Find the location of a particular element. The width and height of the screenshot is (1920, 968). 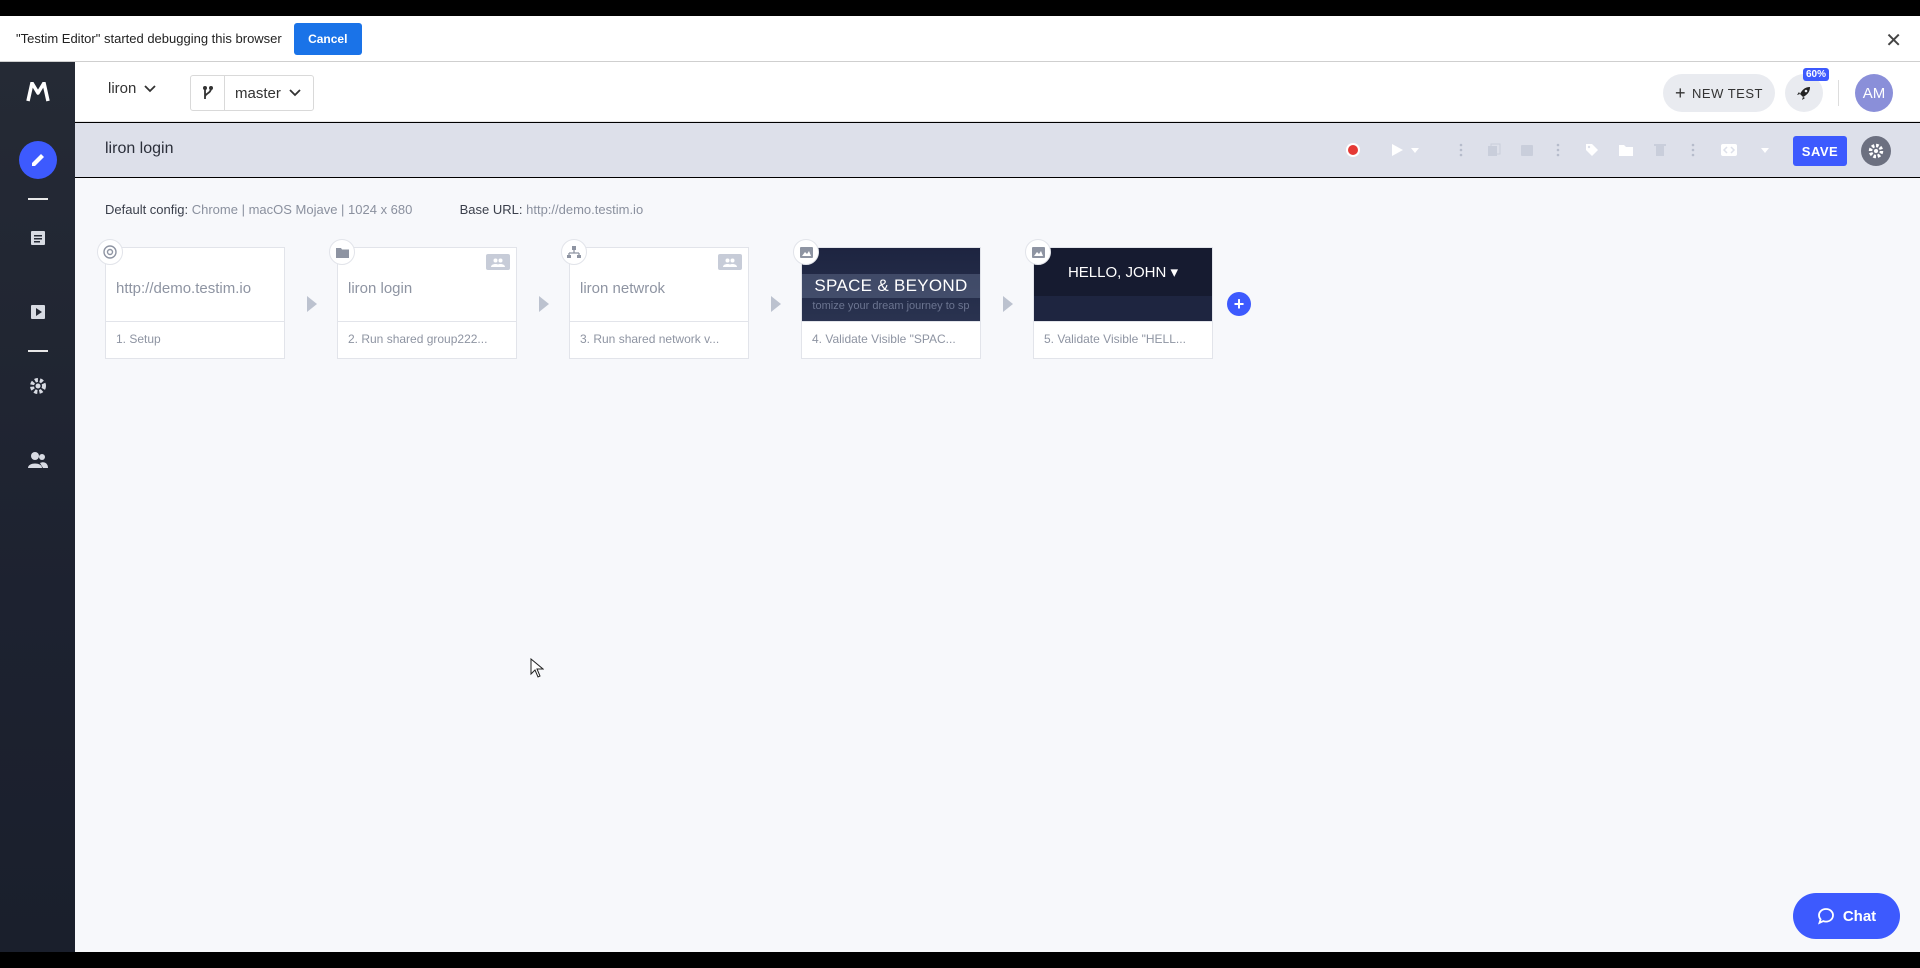

top-edge is located at coordinates (960, 8).